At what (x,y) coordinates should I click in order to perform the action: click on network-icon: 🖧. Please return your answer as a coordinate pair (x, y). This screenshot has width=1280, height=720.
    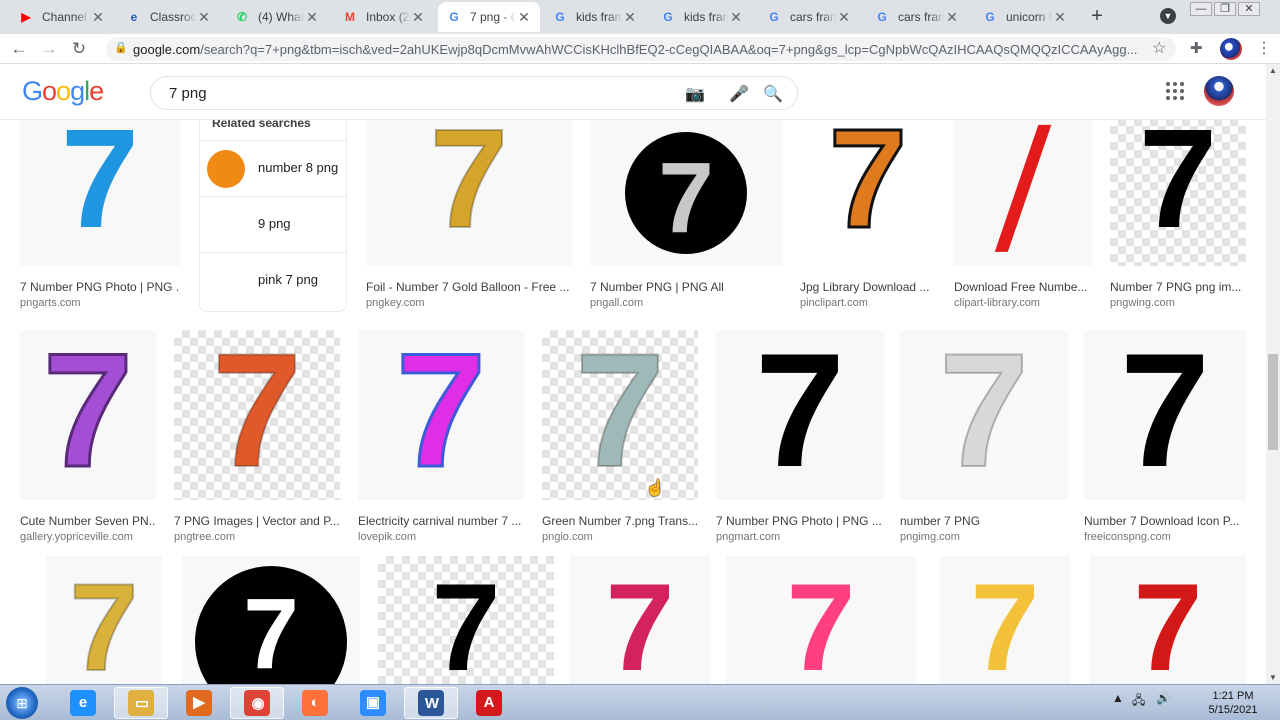
    Looking at the image, I should click on (1138, 701).